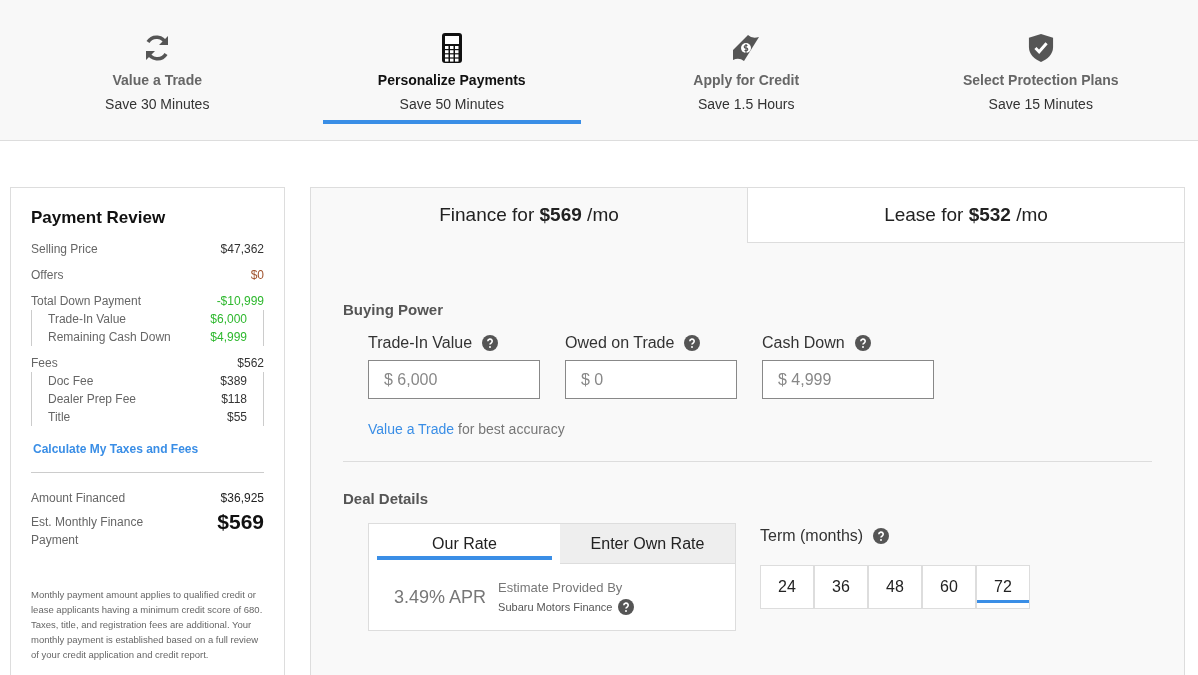 The height and width of the screenshot is (675, 1198). Describe the element at coordinates (841, 587) in the screenshot. I see `term-option: 36` at that location.